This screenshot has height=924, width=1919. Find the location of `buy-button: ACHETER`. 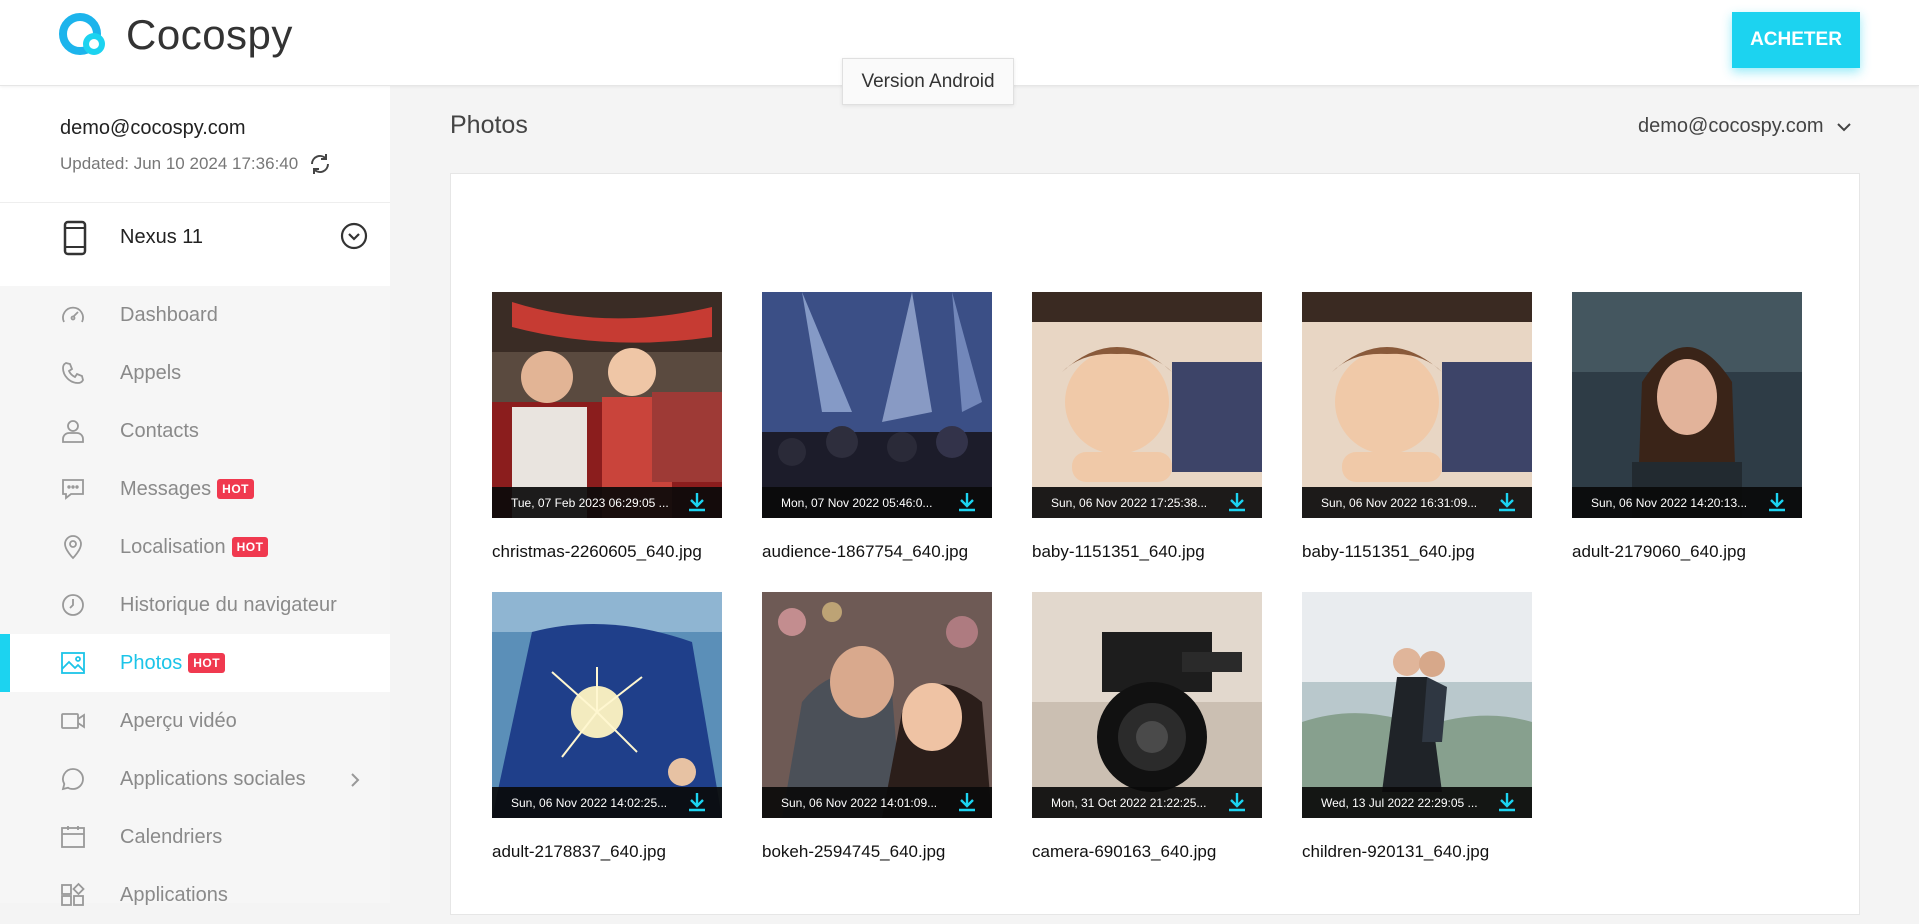

buy-button: ACHETER is located at coordinates (1796, 40).